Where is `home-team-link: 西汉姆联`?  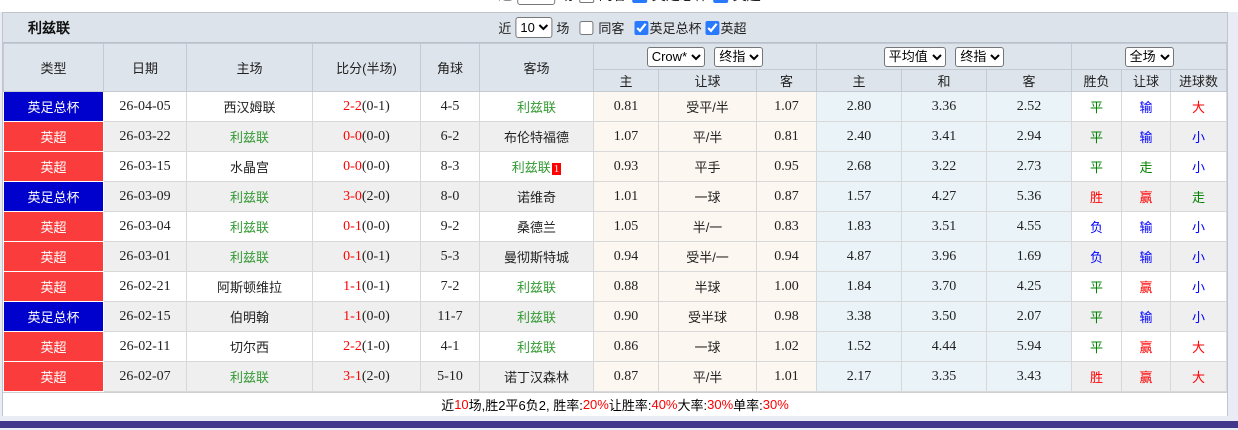
home-team-link: 西汉姆联 is located at coordinates (249, 107).